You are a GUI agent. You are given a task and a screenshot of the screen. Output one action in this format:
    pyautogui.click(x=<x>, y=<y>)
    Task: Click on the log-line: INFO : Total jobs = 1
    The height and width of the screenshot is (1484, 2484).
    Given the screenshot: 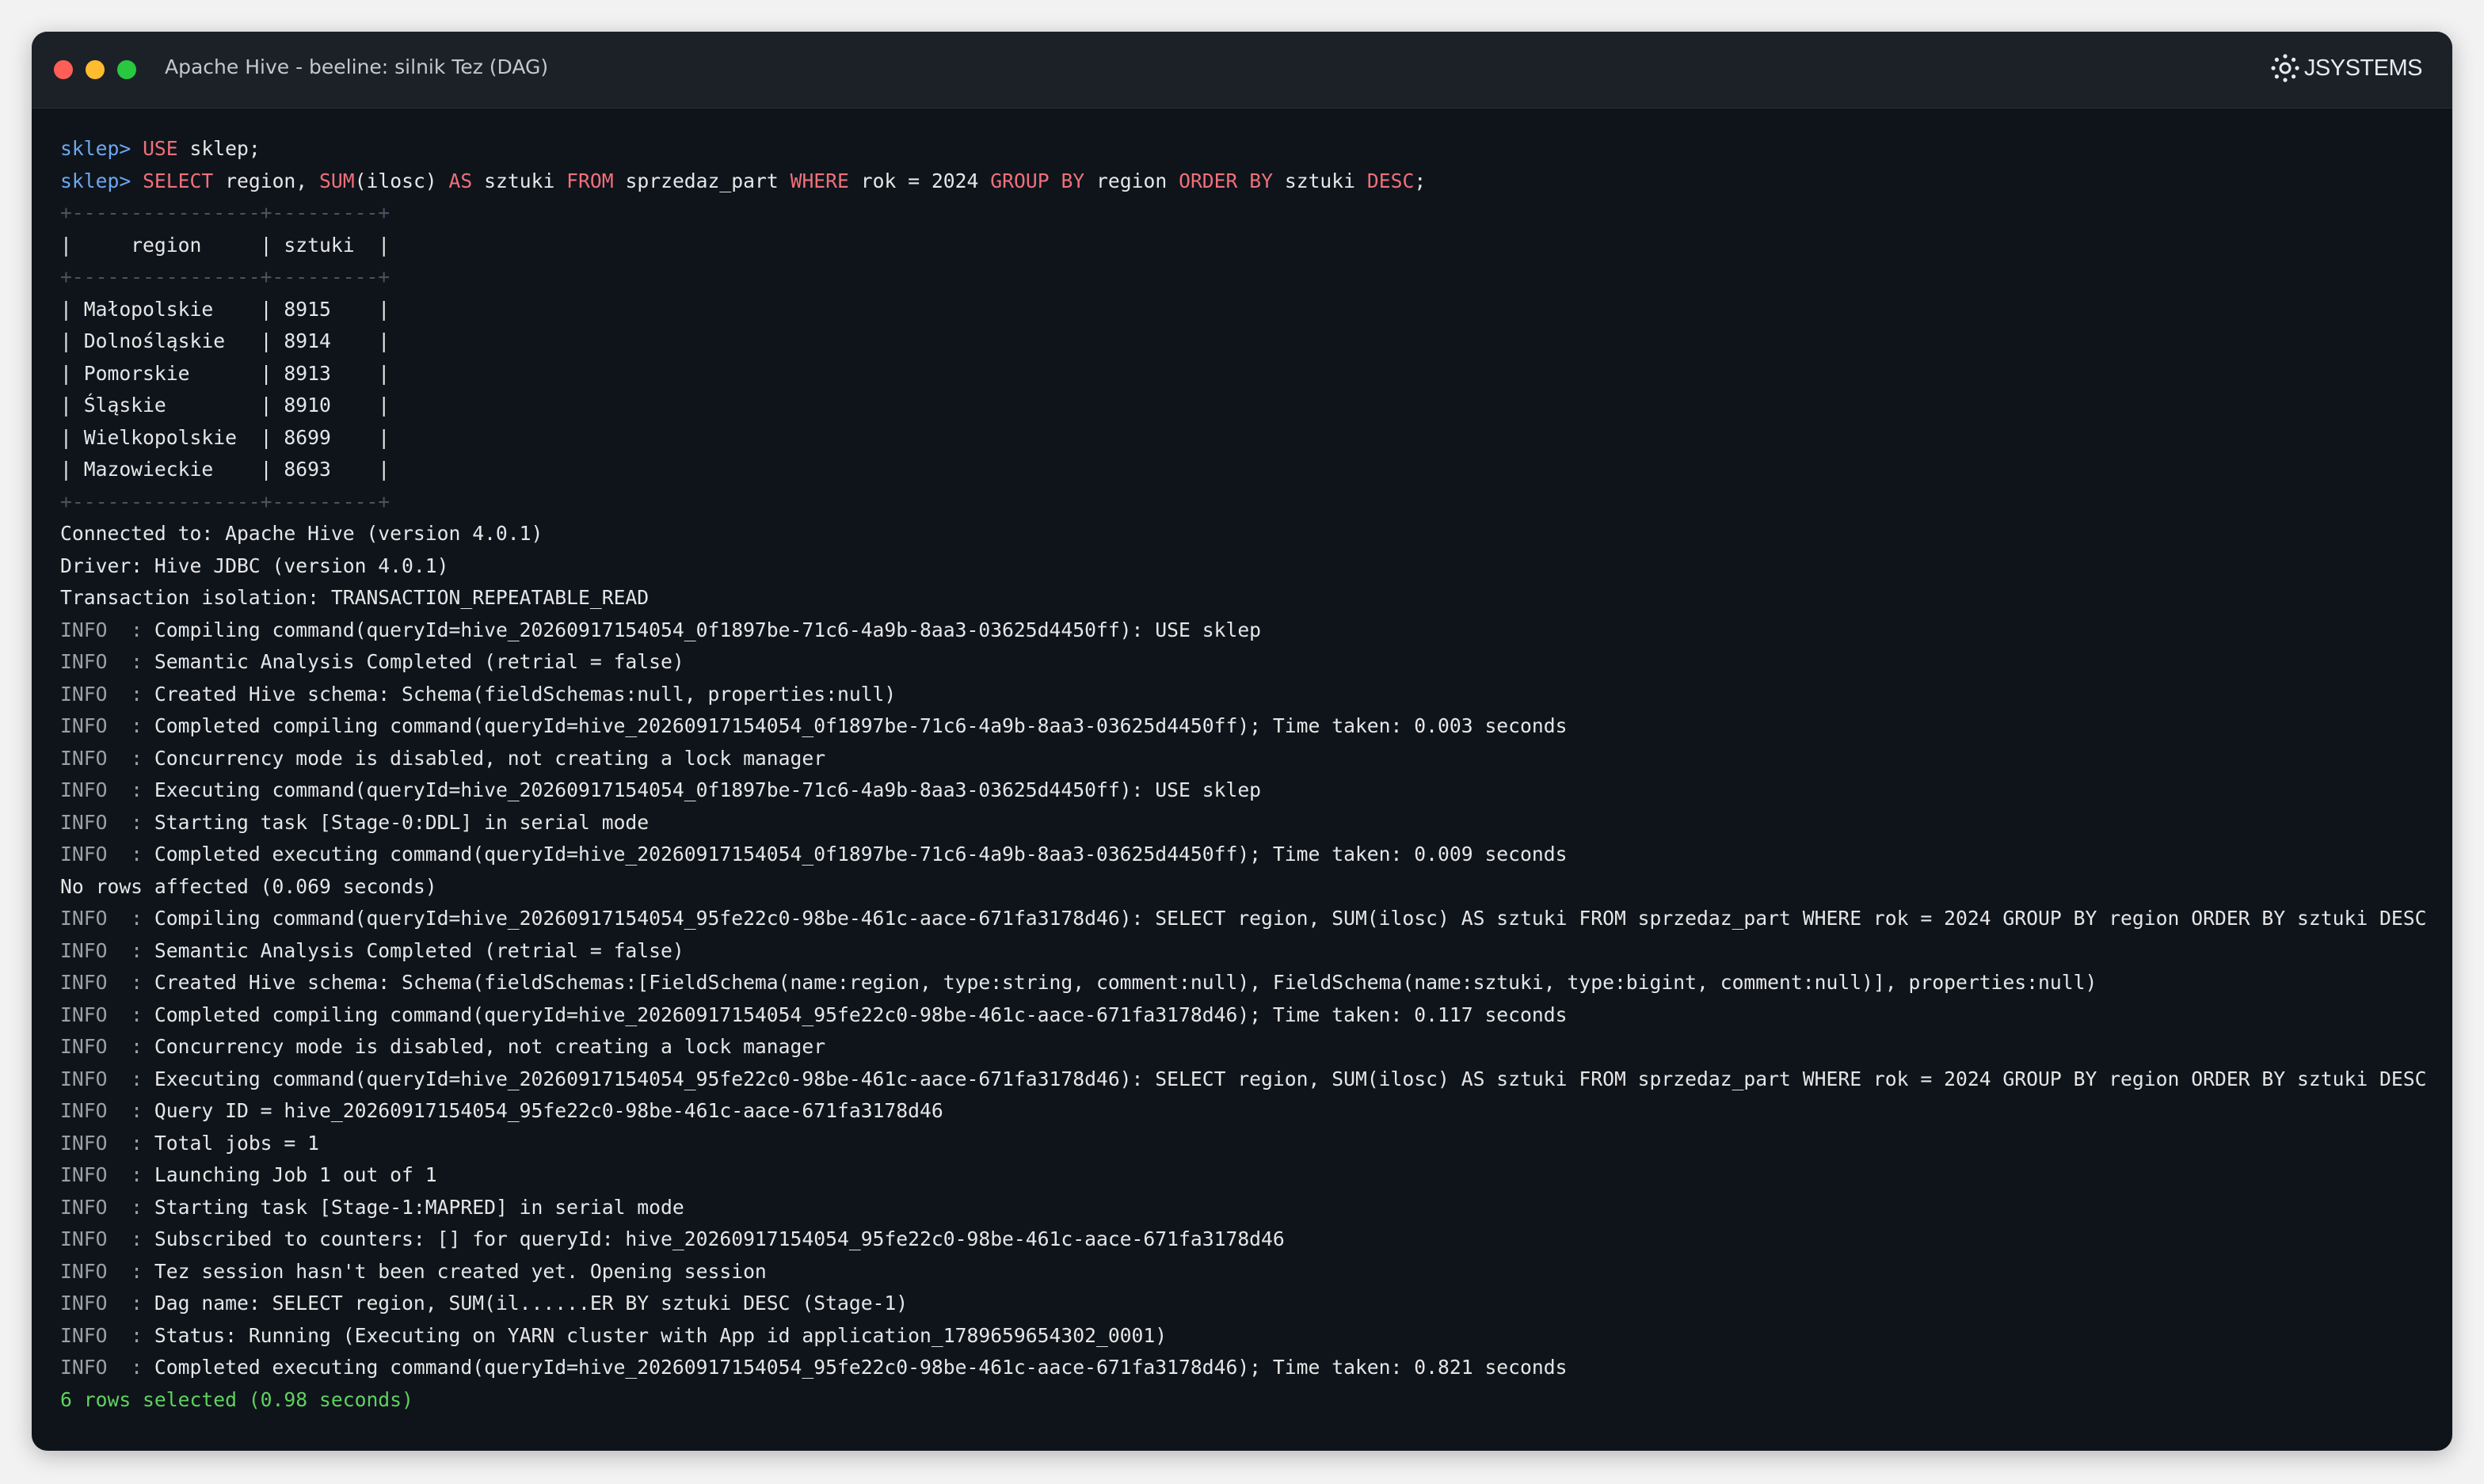 What is the action you would take?
    pyautogui.click(x=1248, y=1144)
    